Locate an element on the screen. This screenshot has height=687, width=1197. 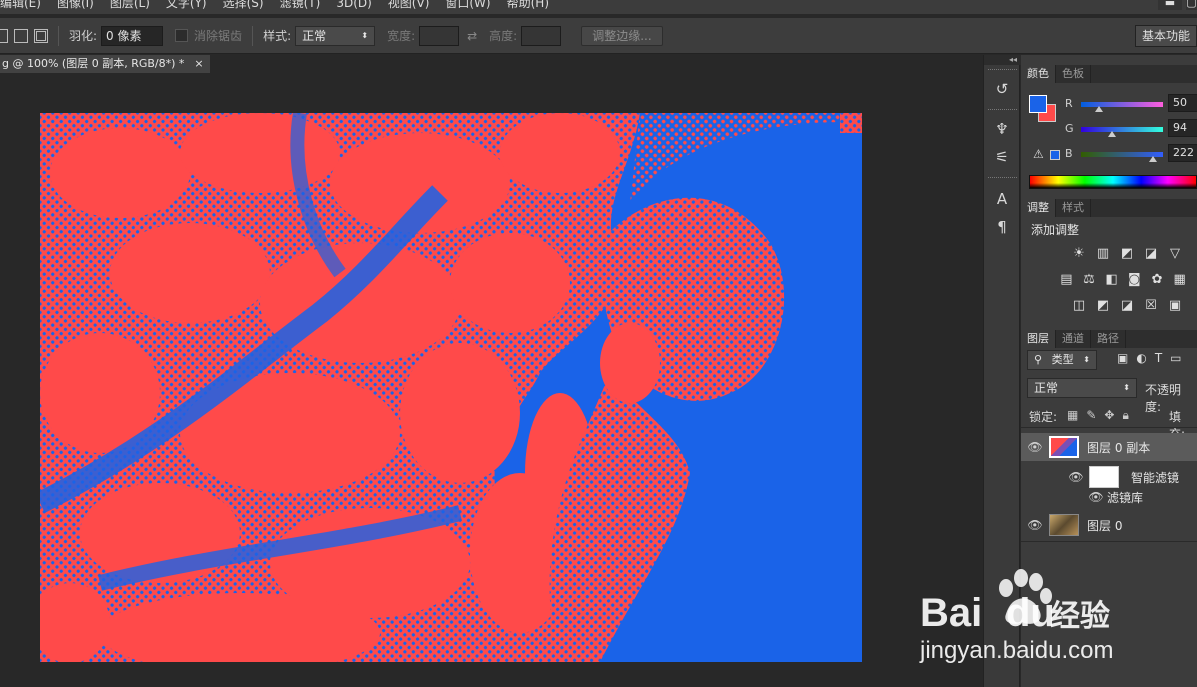
tab-adjustments: 调整 is located at coordinates (1038, 208).